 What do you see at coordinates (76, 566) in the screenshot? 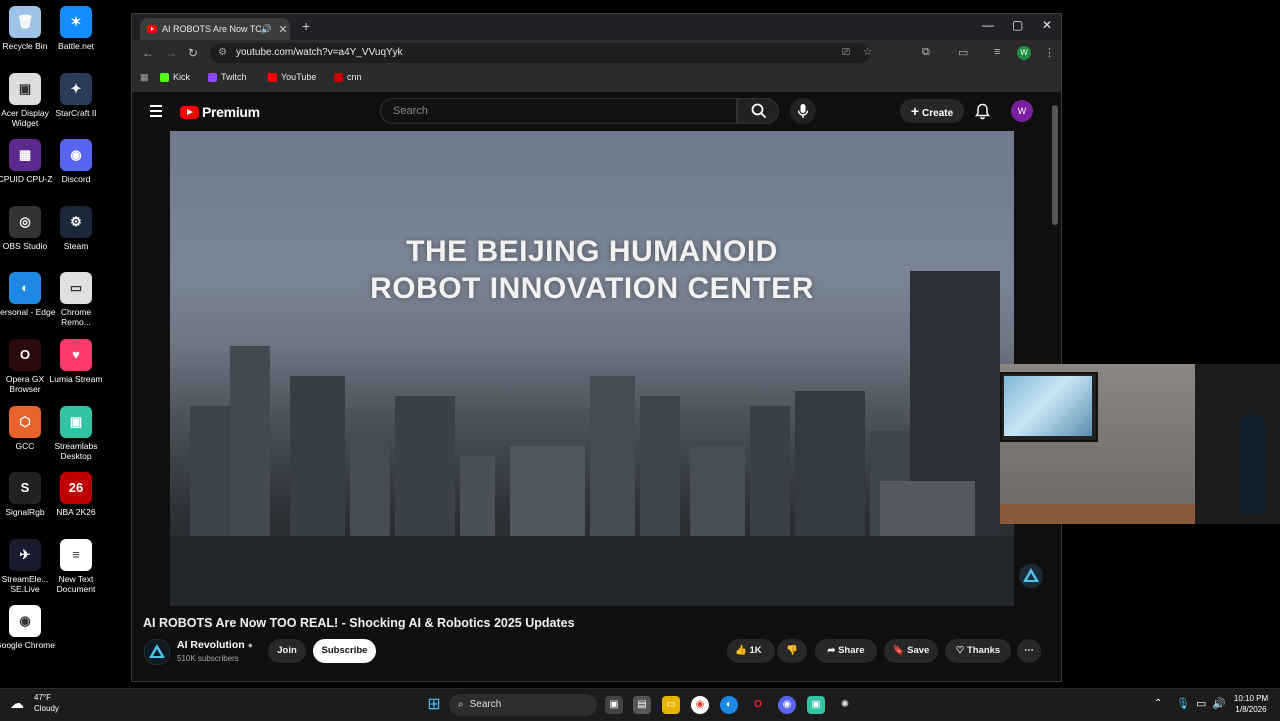
I see `desktop-icon-new-text-document: ≡ New Text Document` at bounding box center [76, 566].